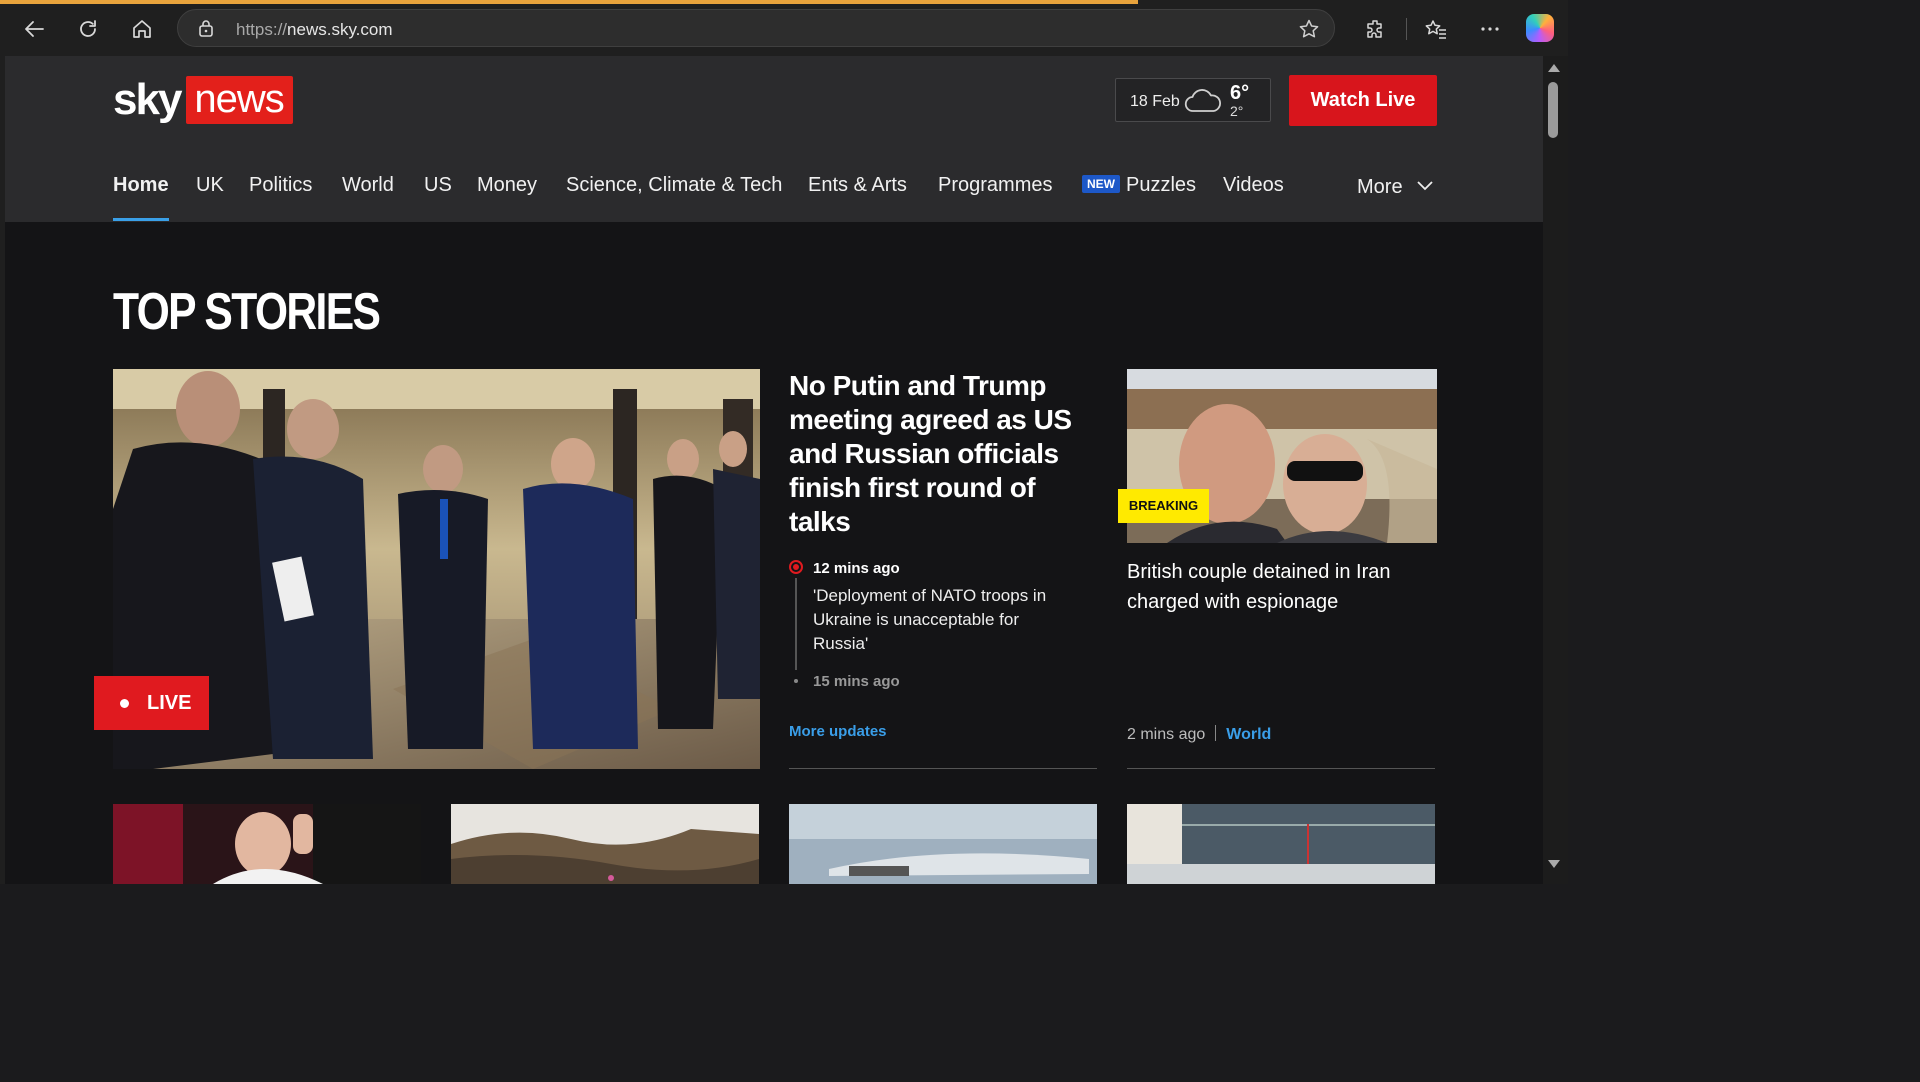 The height and width of the screenshot is (1082, 1920). Describe the element at coordinates (995, 185) in the screenshot. I see `nav-item-programmes: Programmes` at that location.